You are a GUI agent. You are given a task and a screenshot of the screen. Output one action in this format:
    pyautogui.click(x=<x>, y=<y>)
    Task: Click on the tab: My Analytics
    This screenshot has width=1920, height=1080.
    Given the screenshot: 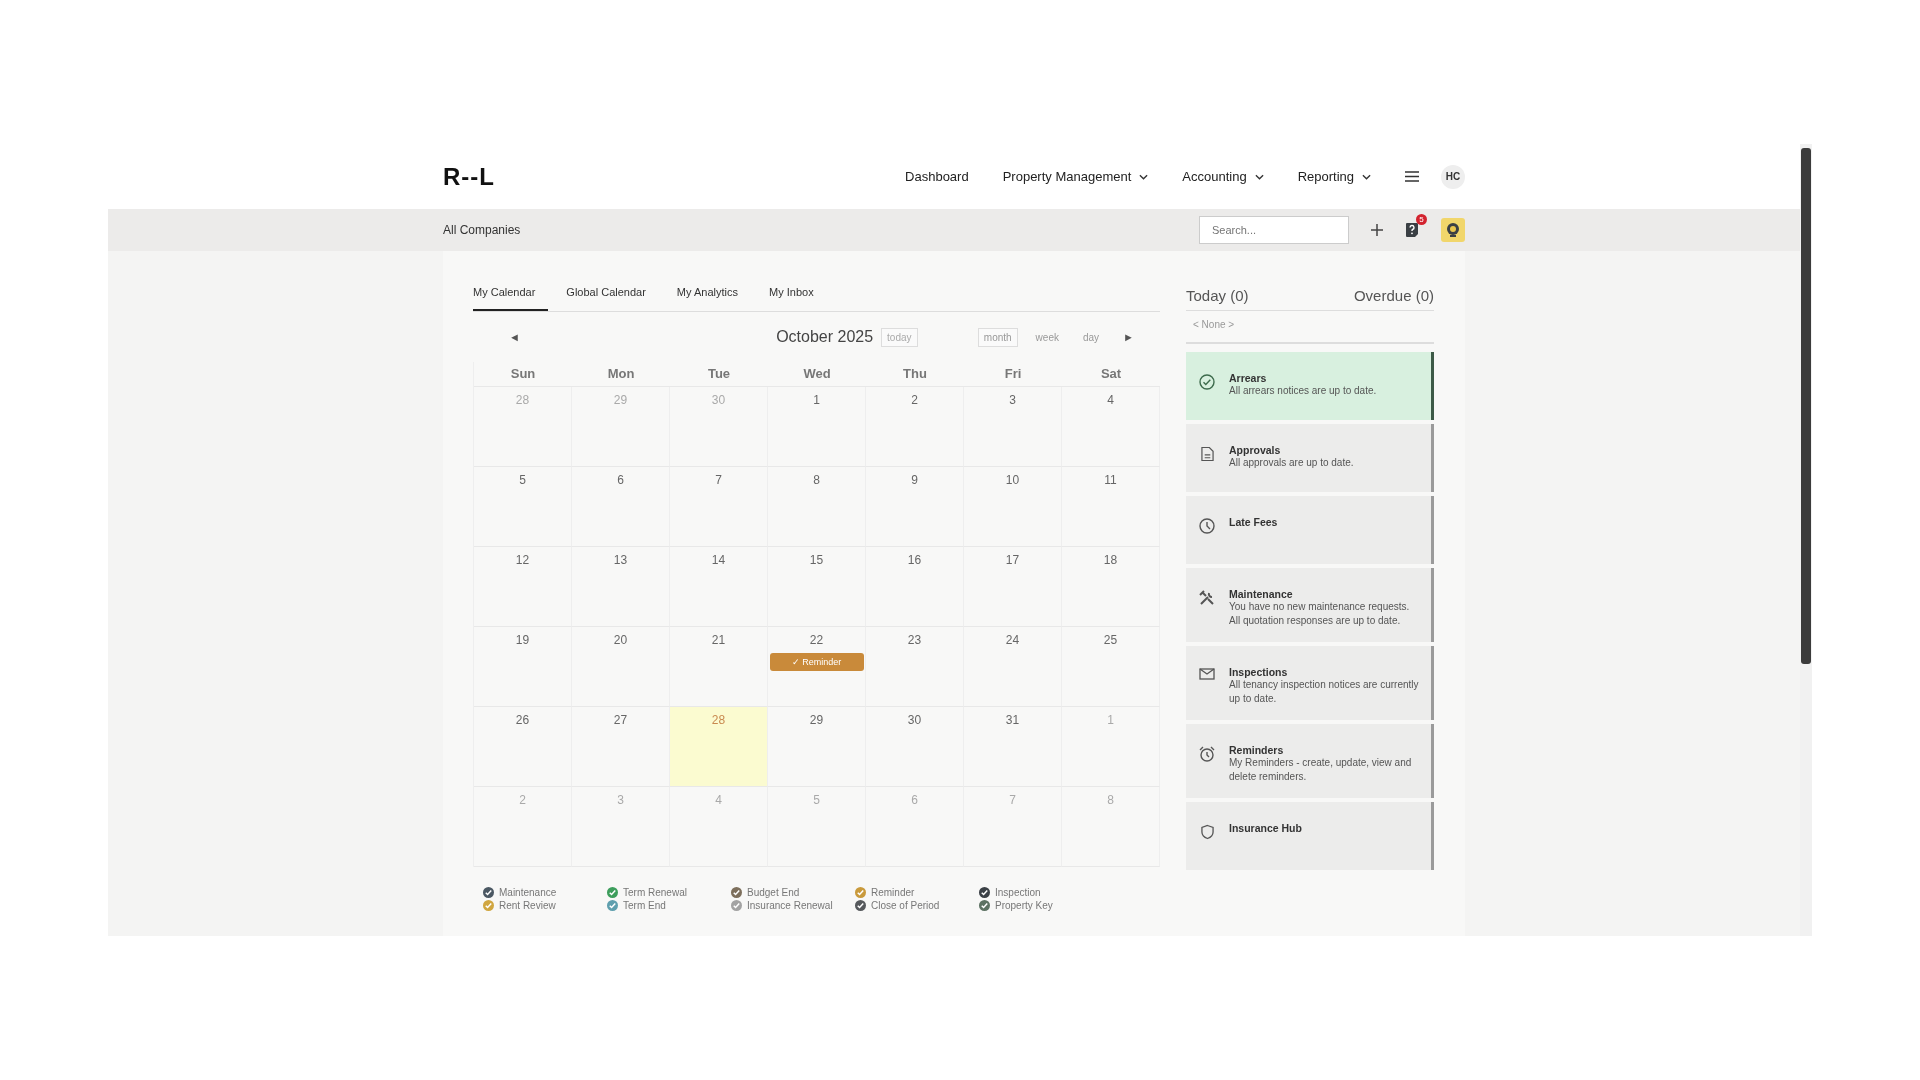 What is the action you would take?
    pyautogui.click(x=713, y=294)
    